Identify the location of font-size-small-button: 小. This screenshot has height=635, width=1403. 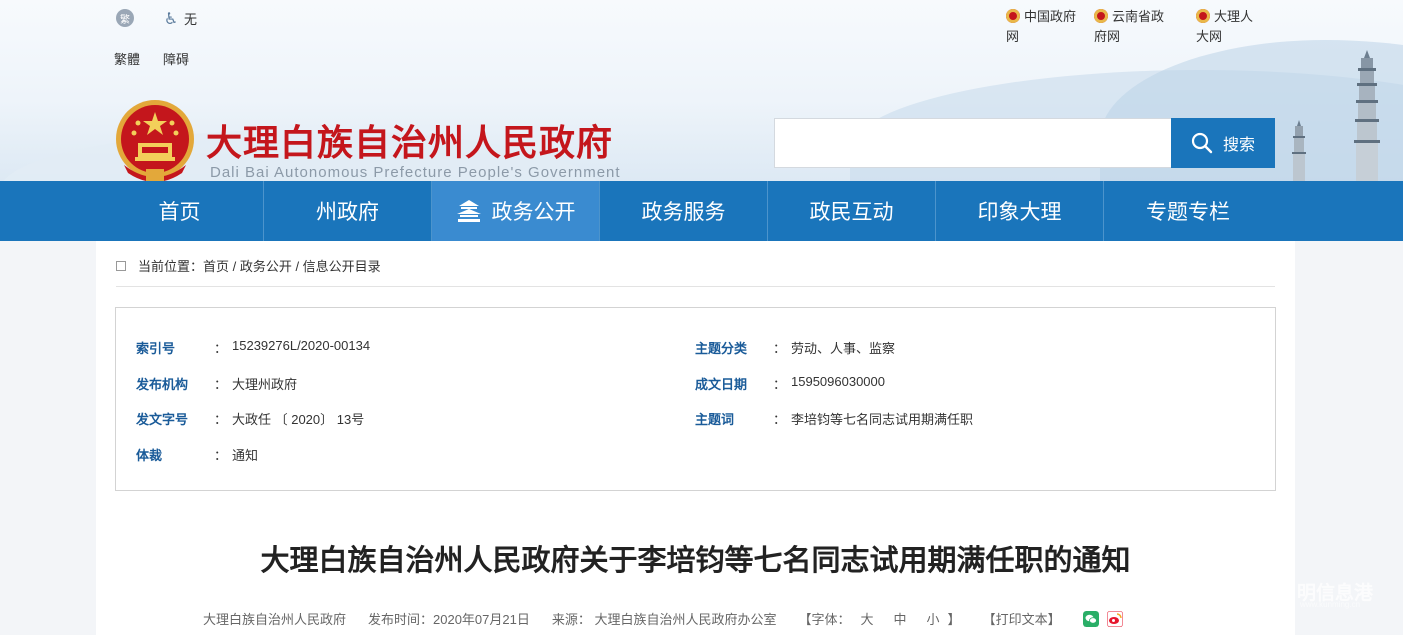
(933, 618).